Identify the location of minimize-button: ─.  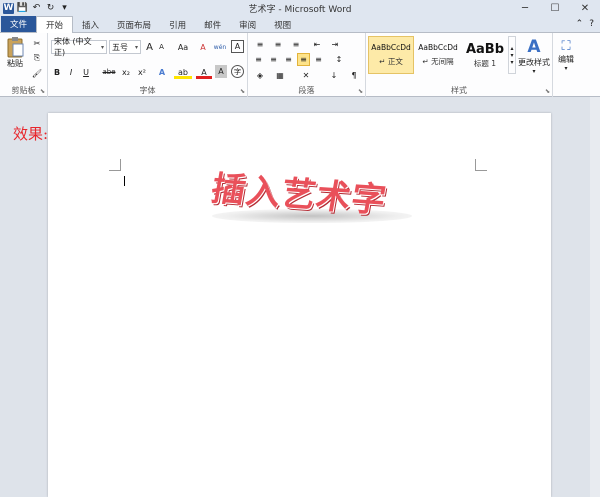
(525, 8).